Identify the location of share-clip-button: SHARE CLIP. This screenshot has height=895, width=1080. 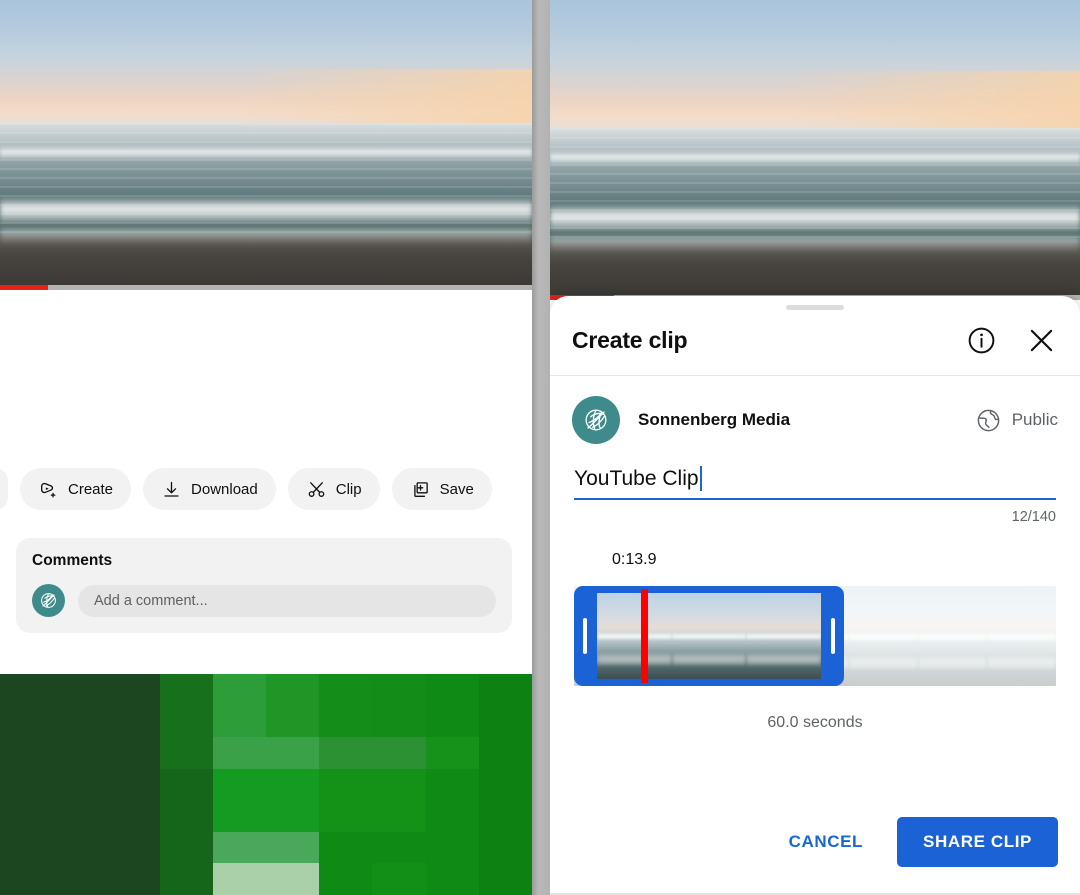
(977, 842).